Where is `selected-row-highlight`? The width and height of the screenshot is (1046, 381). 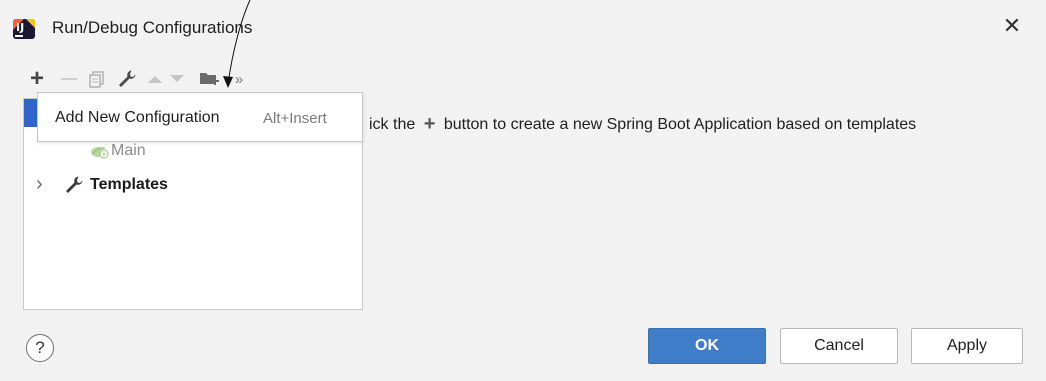
selected-row-highlight is located at coordinates (31, 113).